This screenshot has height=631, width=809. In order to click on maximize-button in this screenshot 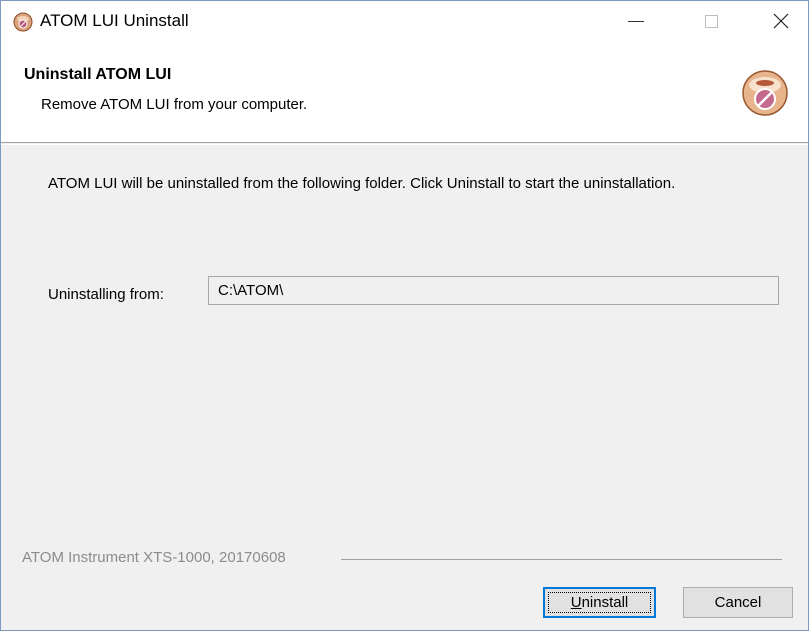, I will do `click(711, 21)`.